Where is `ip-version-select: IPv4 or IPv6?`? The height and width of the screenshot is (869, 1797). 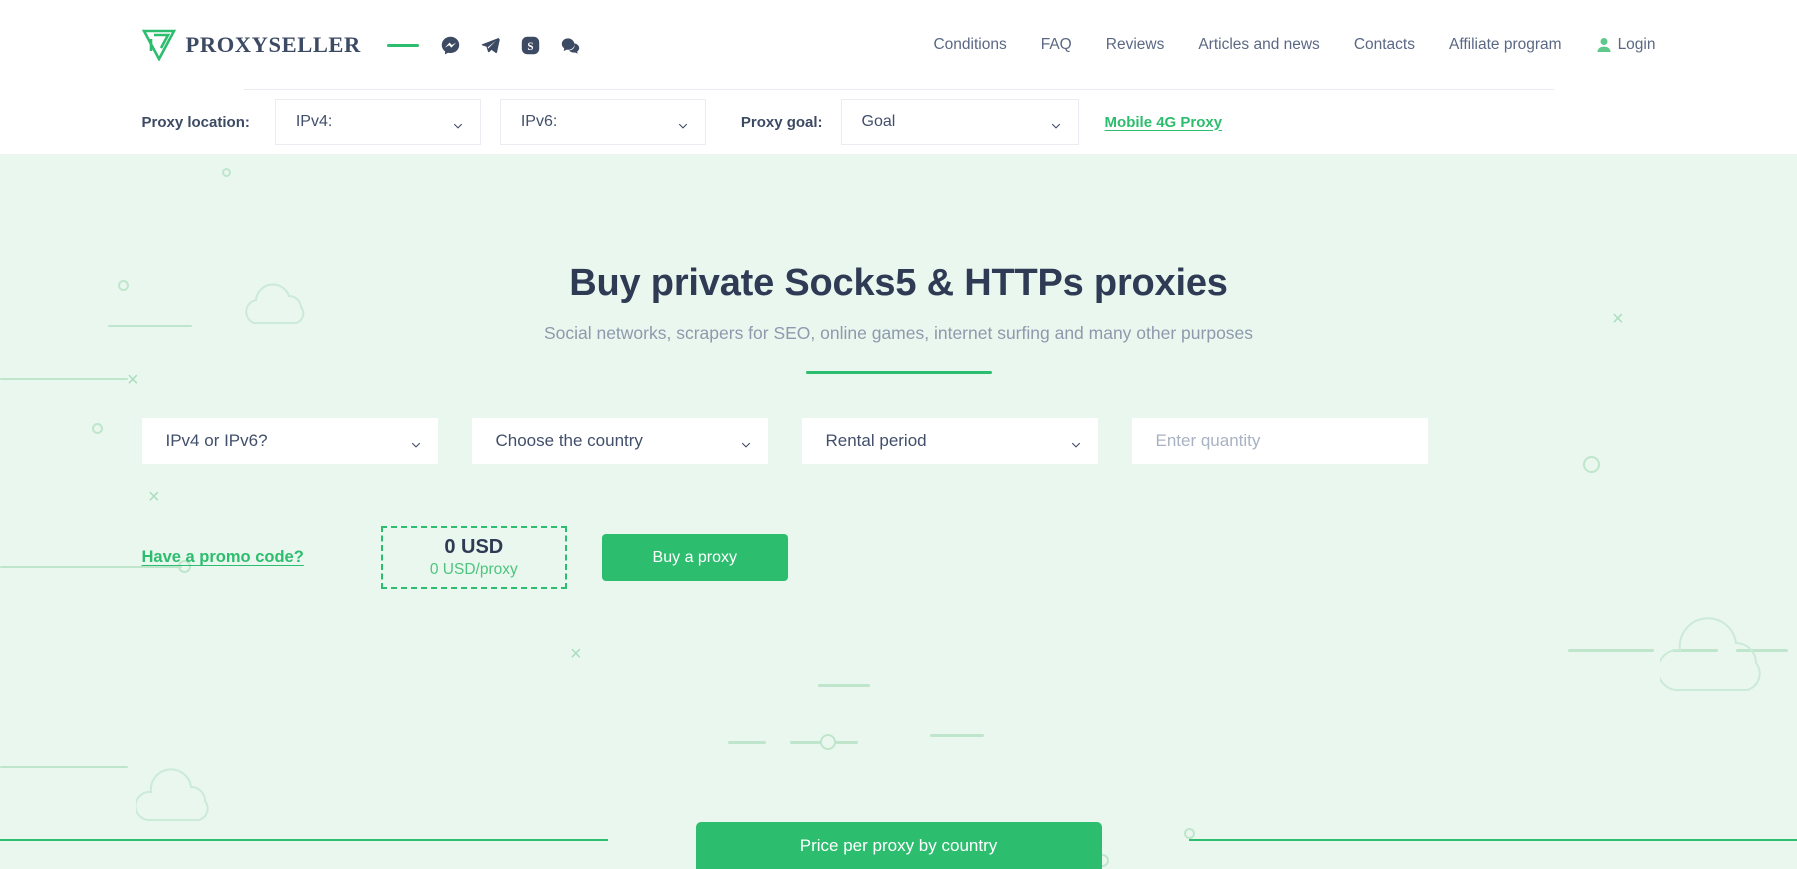 ip-version-select: IPv4 or IPv6? is located at coordinates (289, 441).